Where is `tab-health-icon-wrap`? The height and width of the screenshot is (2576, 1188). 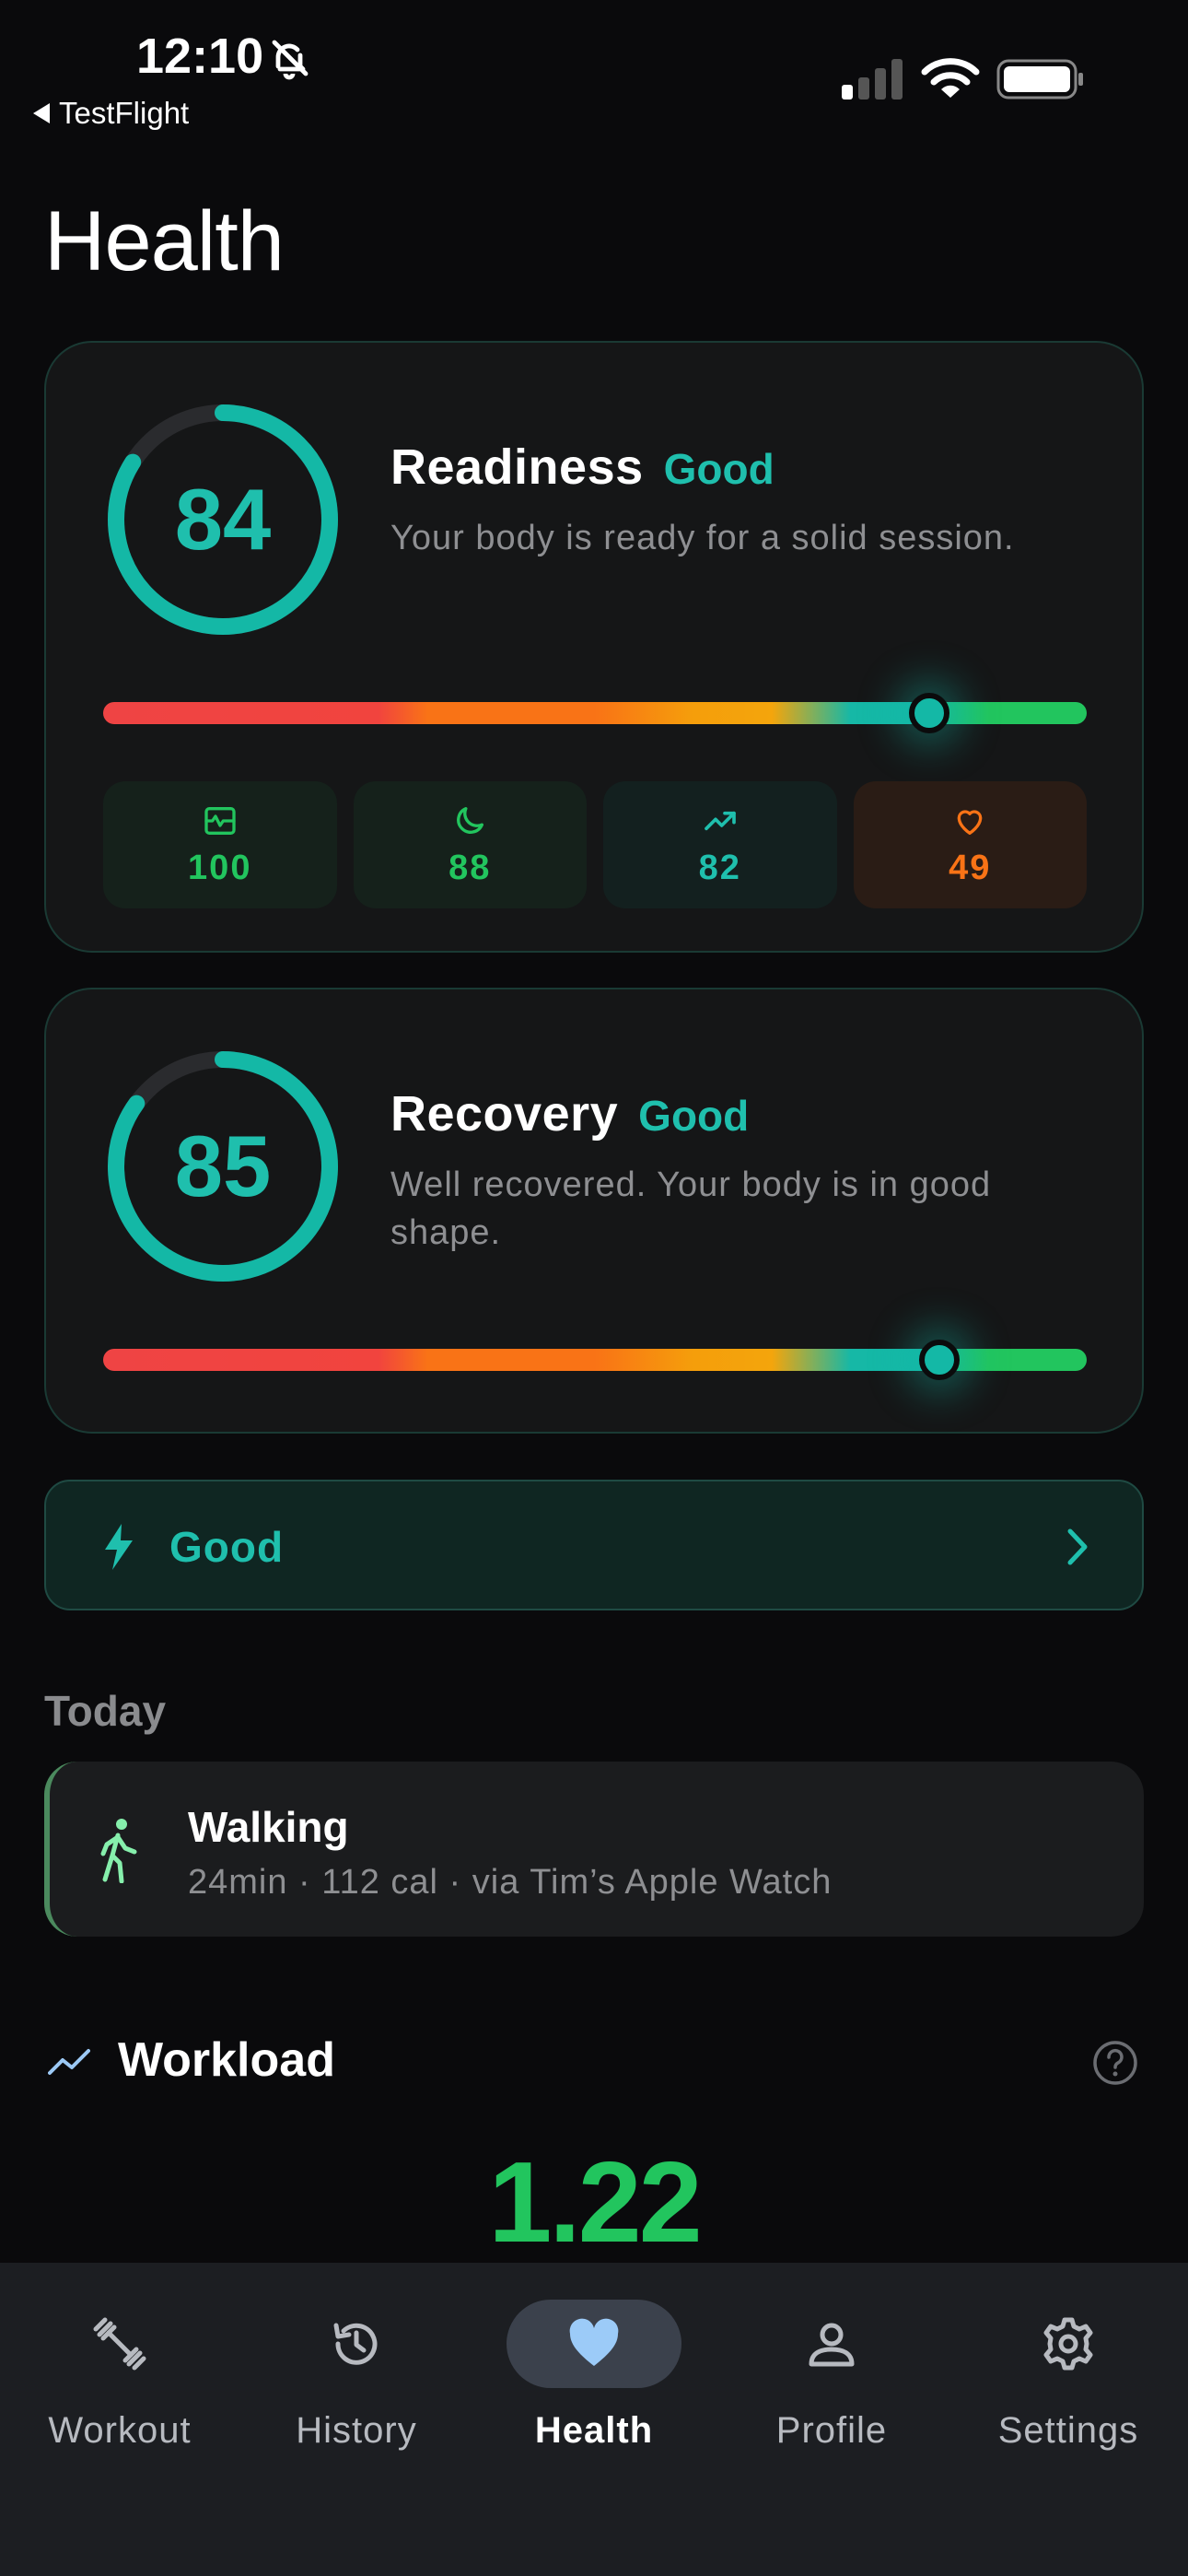
tab-health-icon-wrap is located at coordinates (594, 2344).